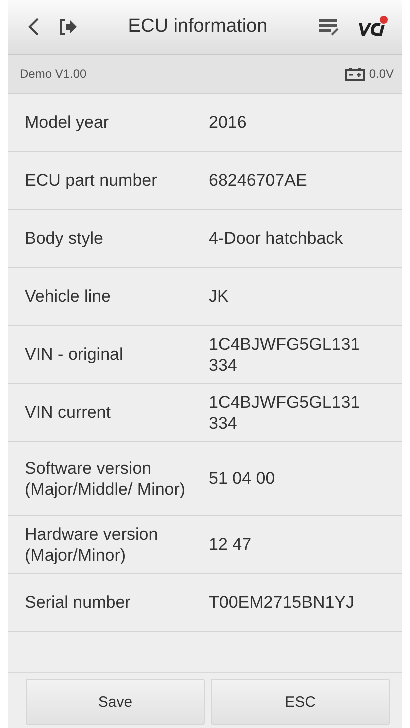 The height and width of the screenshot is (728, 410). I want to click on field-value: T00EM2715BN1YJ, so click(282, 602).